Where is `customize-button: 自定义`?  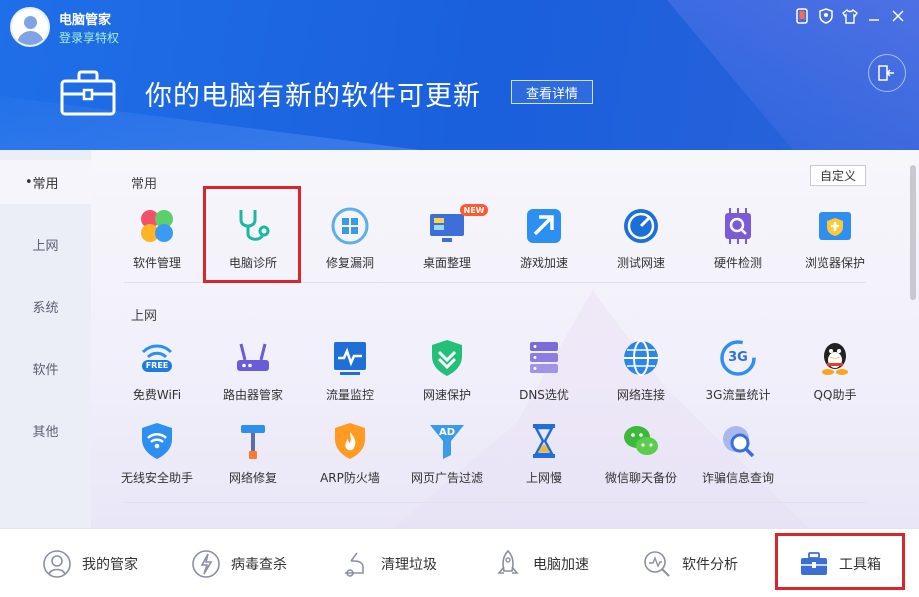
customize-button: 自定义 is located at coordinates (838, 175).